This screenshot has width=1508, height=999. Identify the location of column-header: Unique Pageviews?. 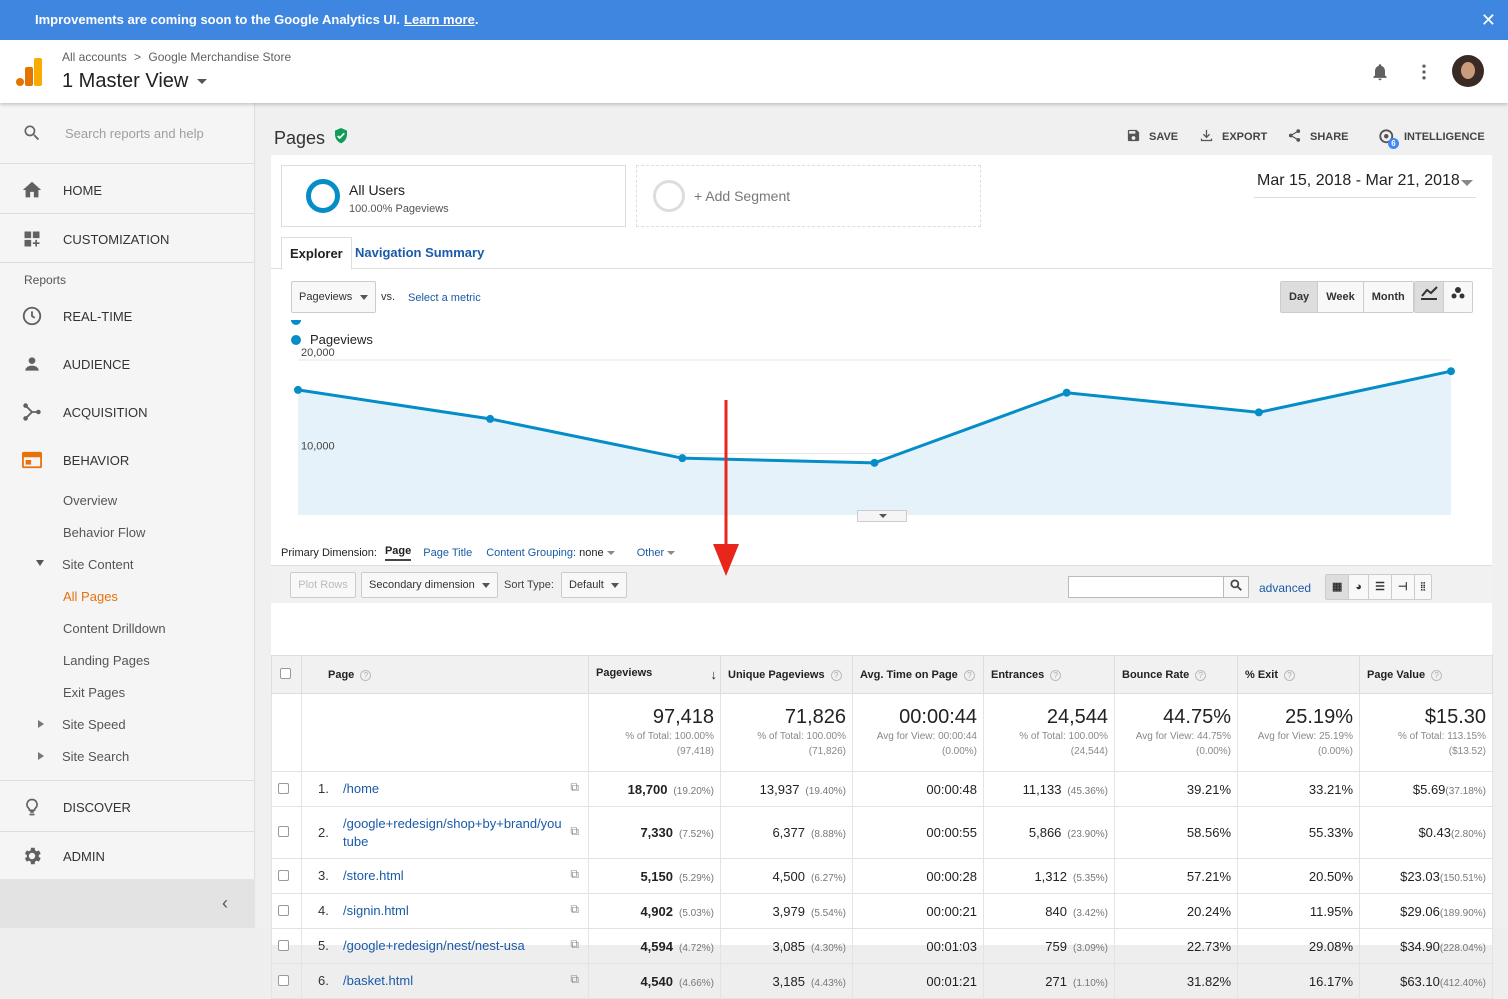
(786, 674).